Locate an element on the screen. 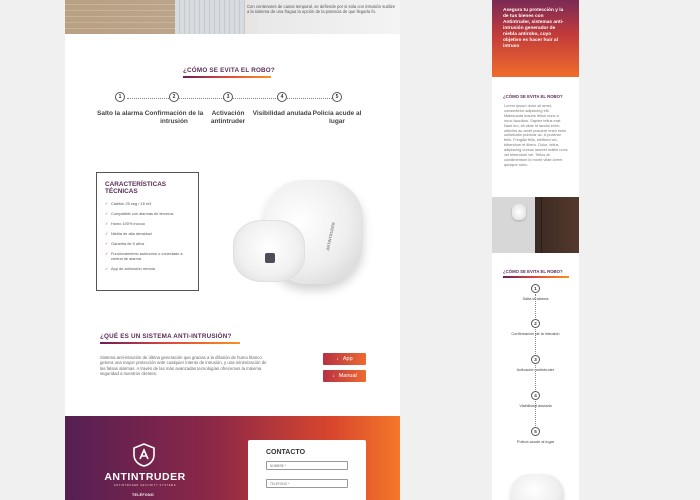 The height and width of the screenshot is (500, 700). mobile-step-item: 5 Policía acude al lugar is located at coordinates (535, 435).